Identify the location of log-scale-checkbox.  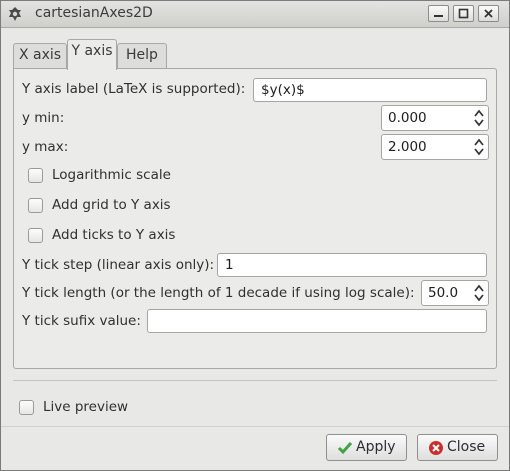
(35, 175).